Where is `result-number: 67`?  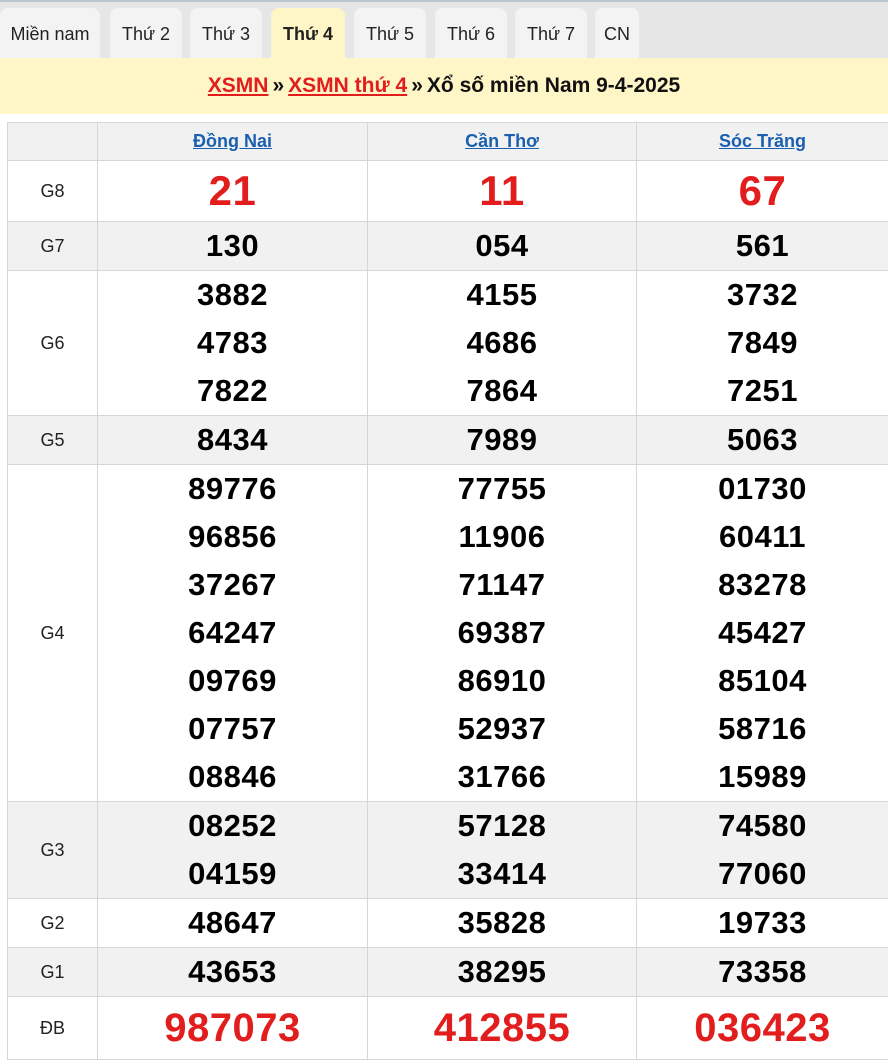
result-number: 67 is located at coordinates (762, 190).